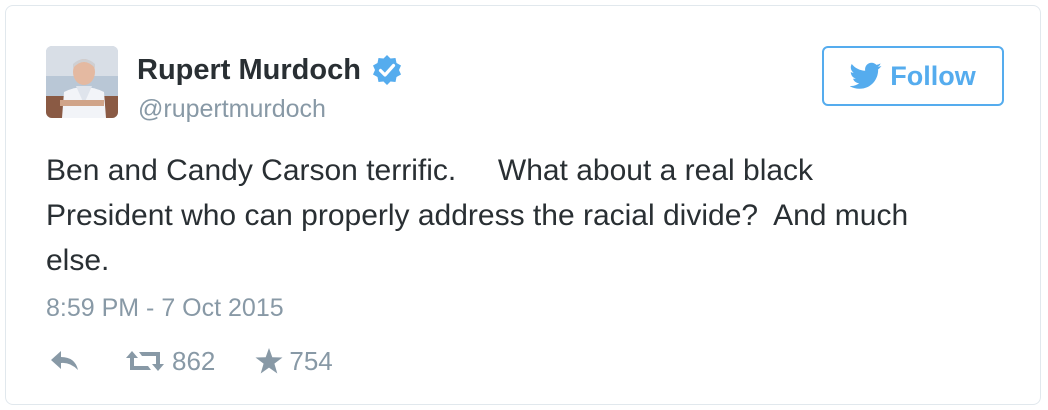 The width and height of the screenshot is (1048, 410). Describe the element at coordinates (232, 109) in the screenshot. I see `author-handle: @rupertmurdoch` at that location.